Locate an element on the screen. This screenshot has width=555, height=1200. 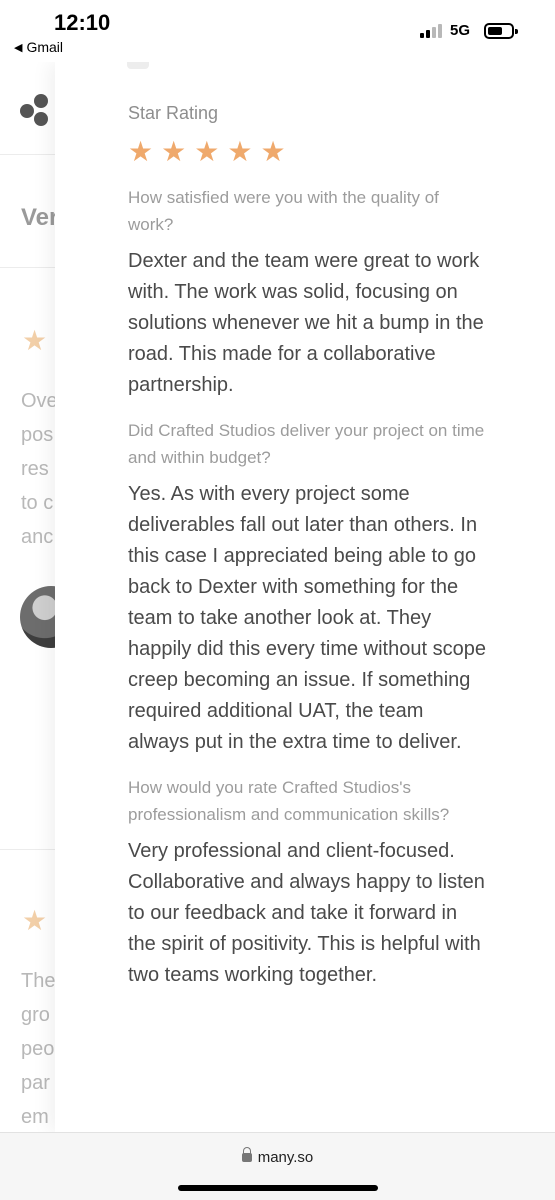
site-logo-icon is located at coordinates (40, 110).